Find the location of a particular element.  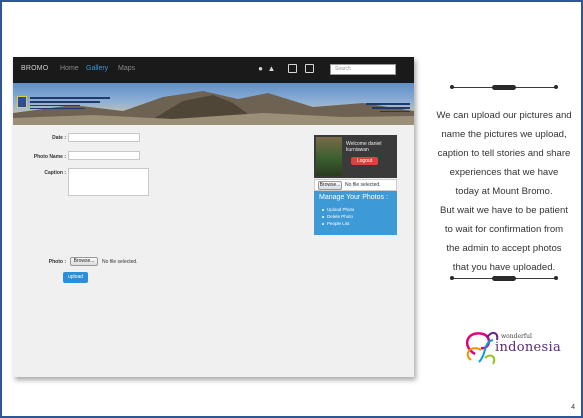

wonderful-indonesia-logo: wonderful indonesia is located at coordinates (512, 346).